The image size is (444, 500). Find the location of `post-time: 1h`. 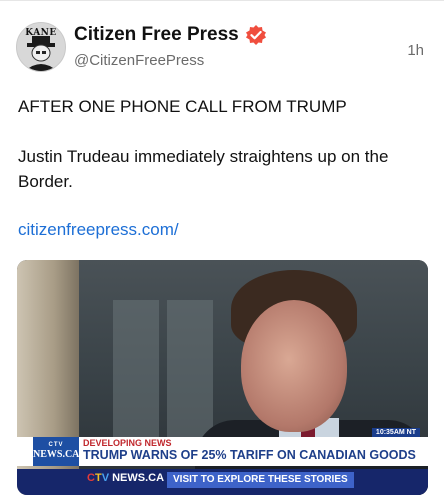

post-time: 1h is located at coordinates (415, 50).